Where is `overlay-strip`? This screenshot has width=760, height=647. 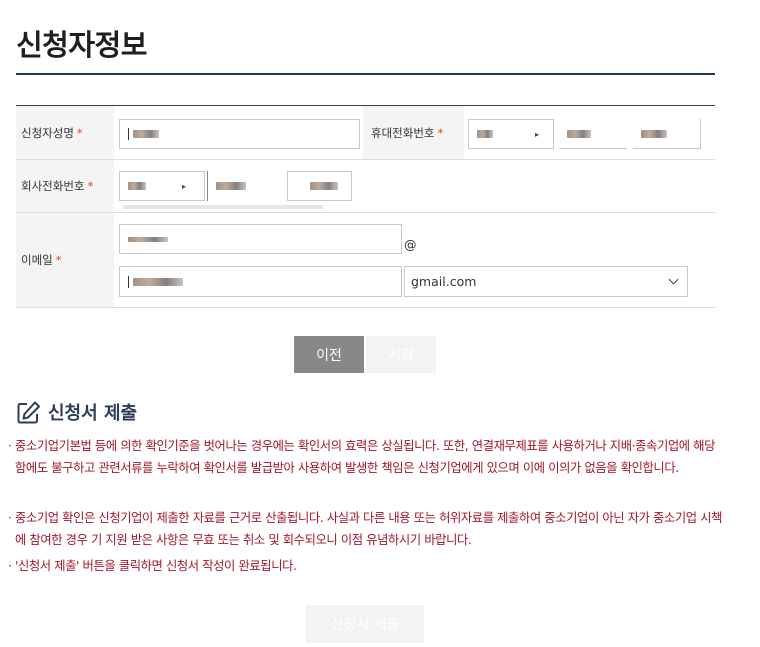
overlay-strip is located at coordinates (223, 207).